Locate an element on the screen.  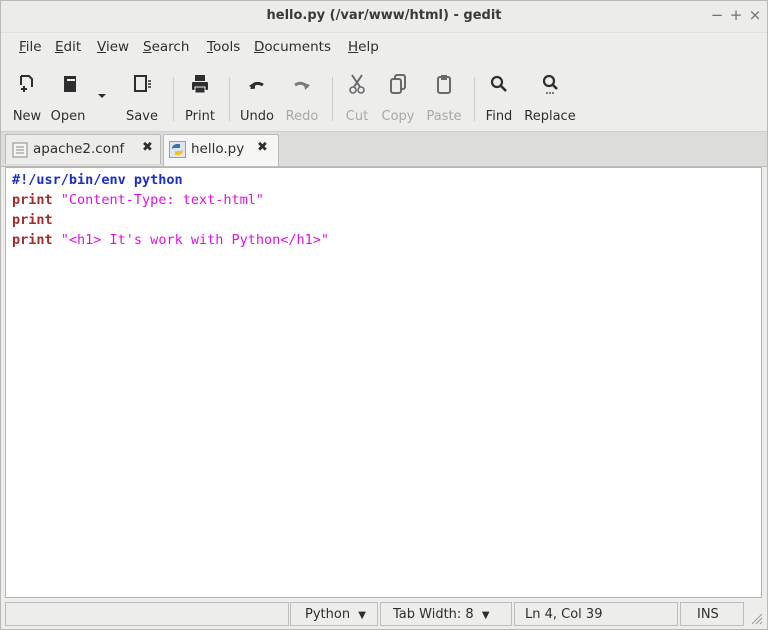
menu-edit-mnemonic: E is located at coordinates (59, 47).